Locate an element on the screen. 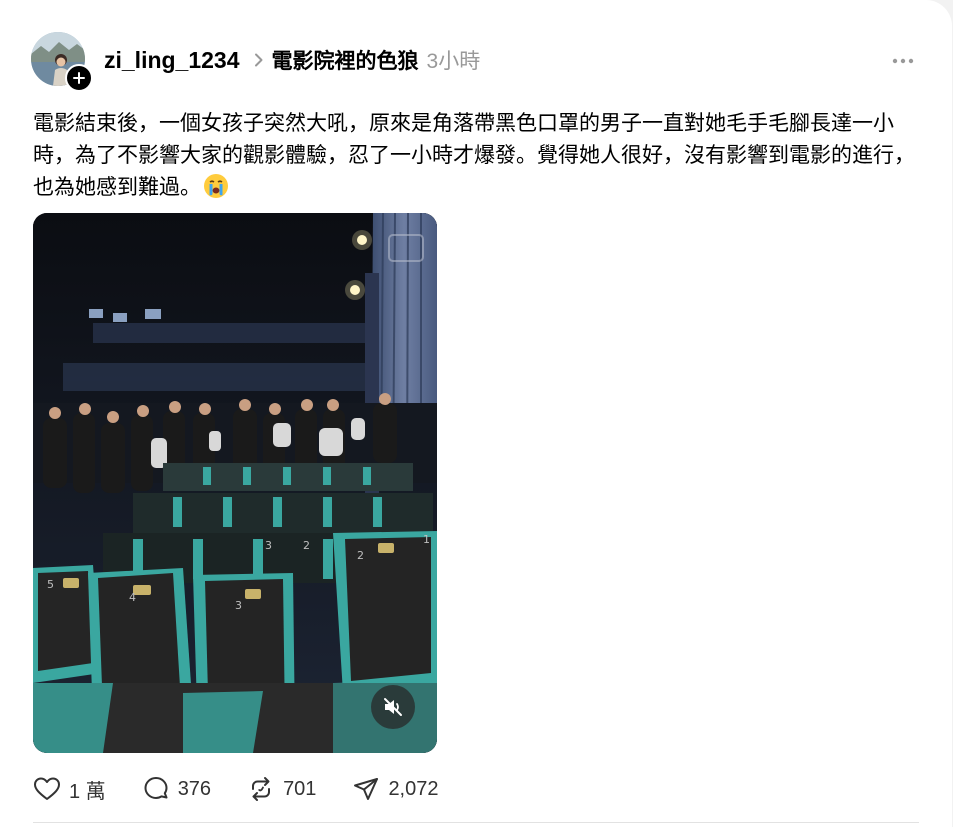 This screenshot has width=953, height=827. post-timestamp: 3小時 is located at coordinates (453, 61).